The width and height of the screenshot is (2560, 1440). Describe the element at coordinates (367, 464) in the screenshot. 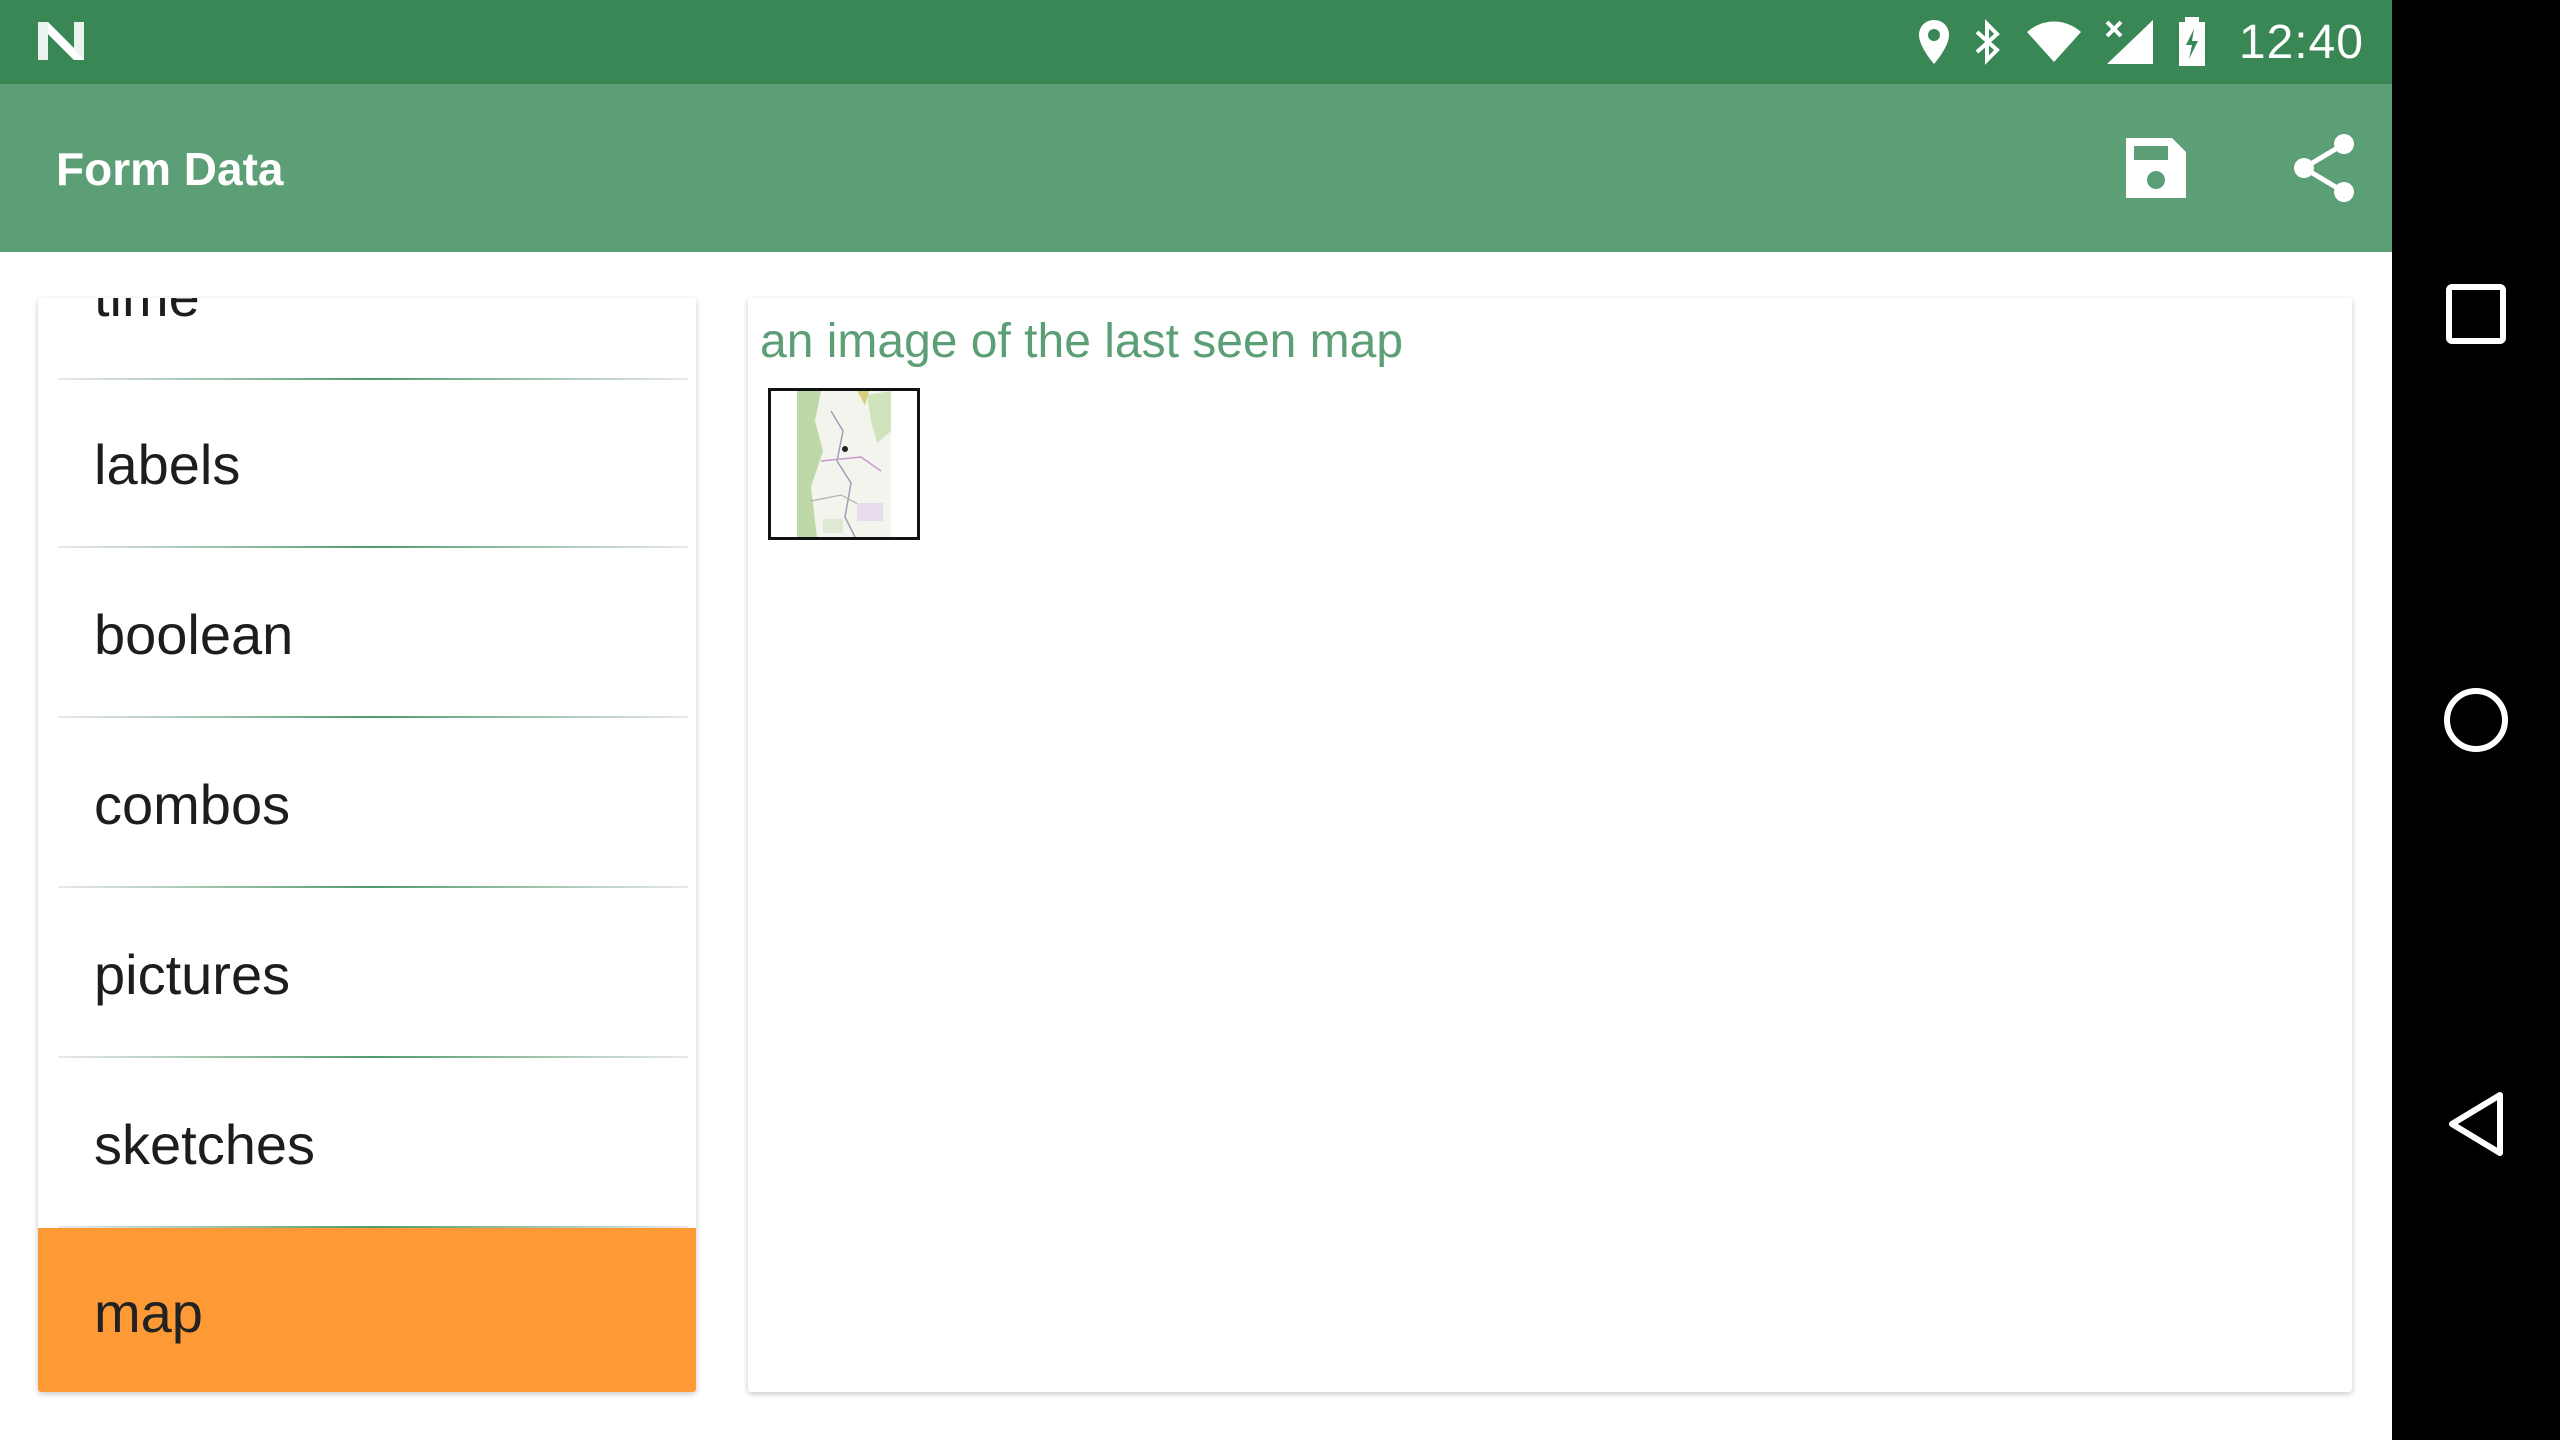

I see `list-item-labels: labels` at that location.